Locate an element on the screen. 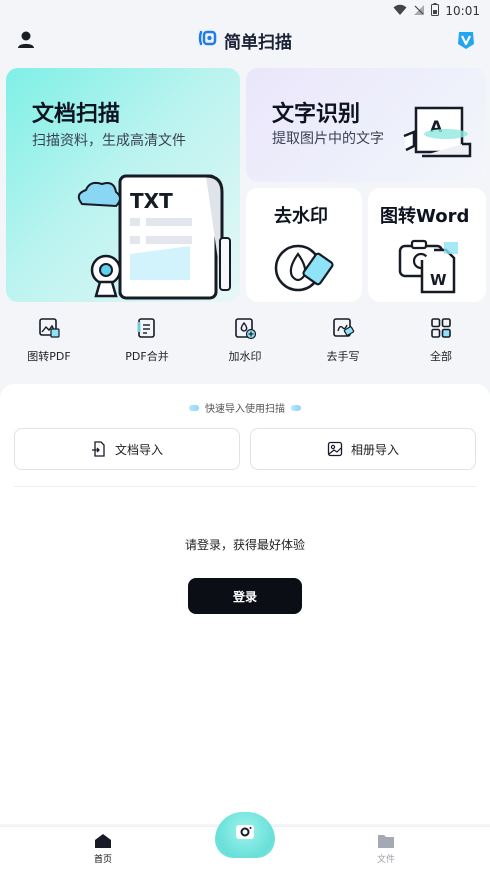 The height and width of the screenshot is (872, 490). ocr-card: 文字识别 提取图片中的文字 A is located at coordinates (366, 125).